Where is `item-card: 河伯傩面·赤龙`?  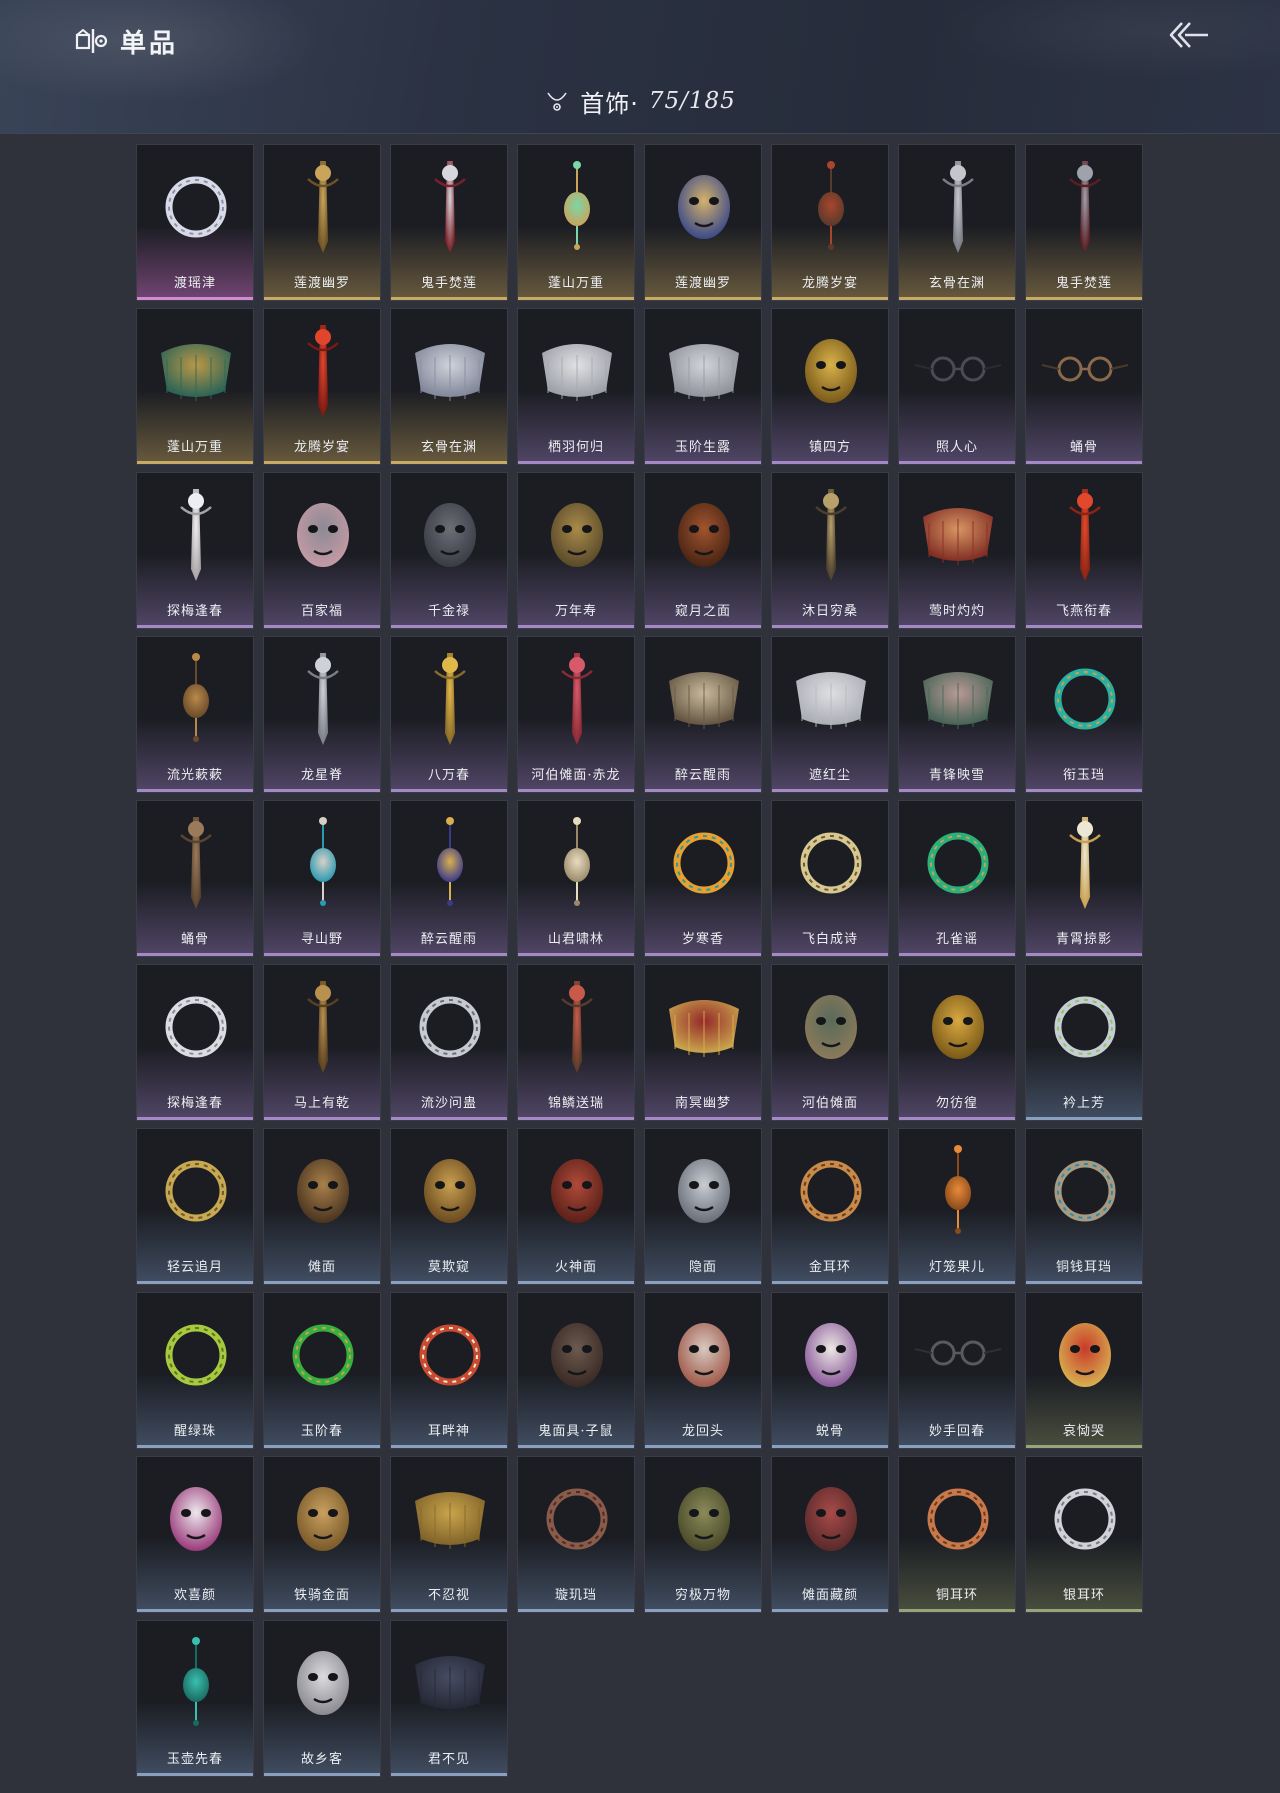 item-card: 河伯傩面·赤龙 is located at coordinates (576, 714).